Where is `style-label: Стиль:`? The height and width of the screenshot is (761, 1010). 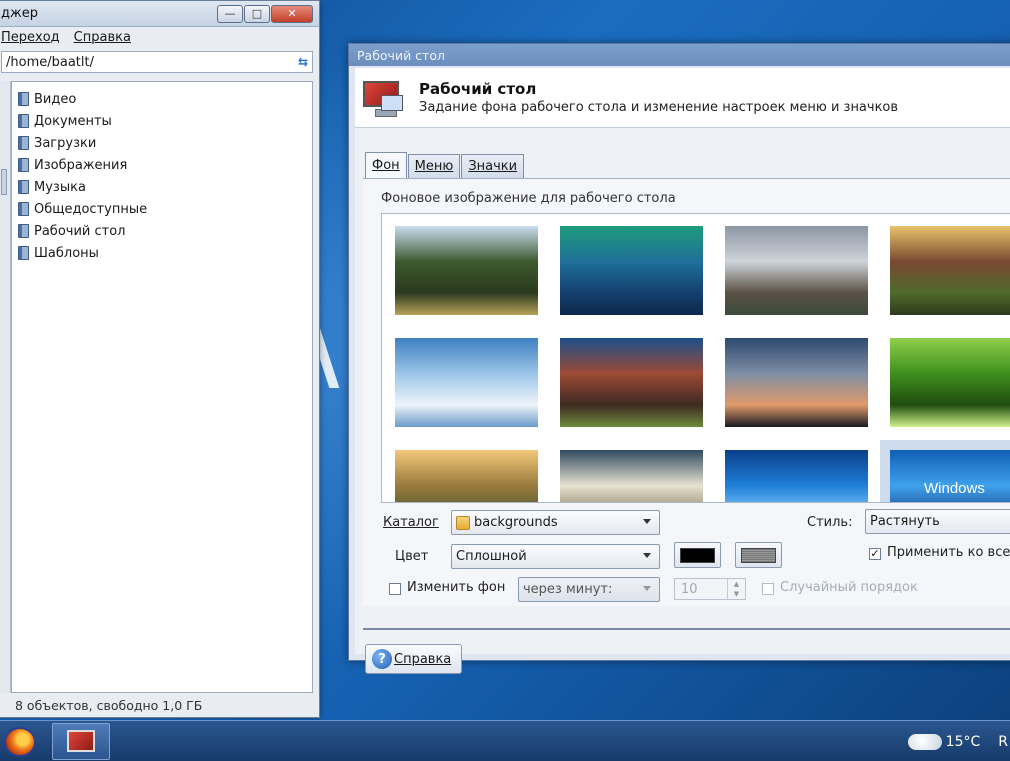 style-label: Стиль: is located at coordinates (830, 522).